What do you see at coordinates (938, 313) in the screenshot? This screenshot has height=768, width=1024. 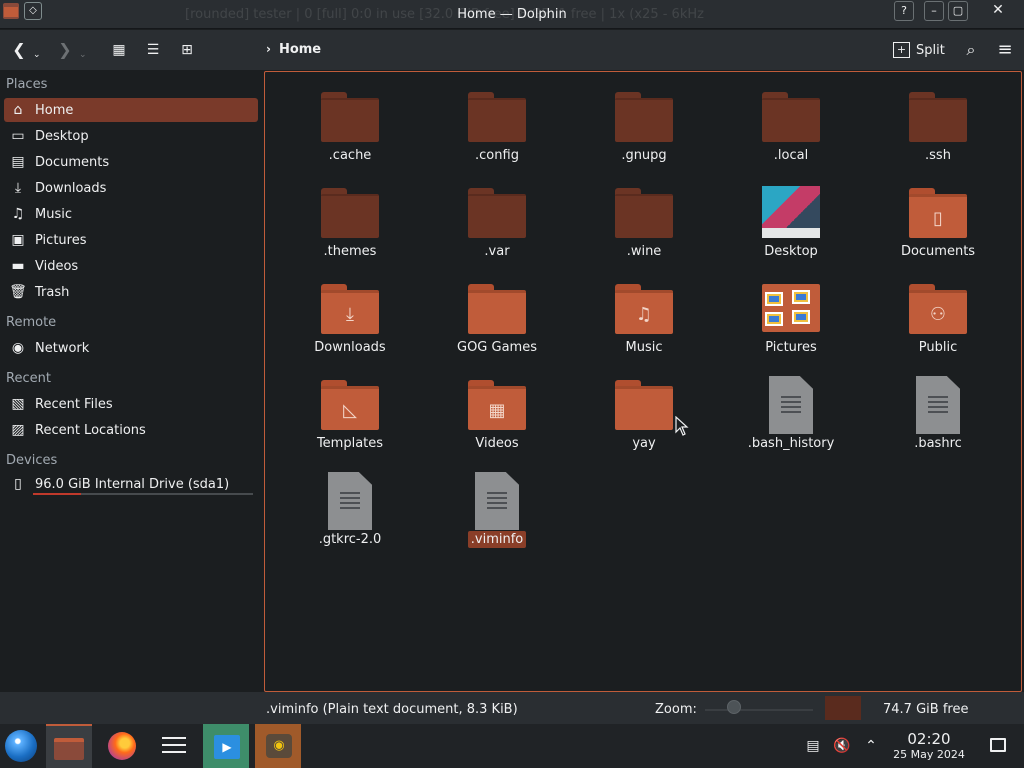 I see `file-item: ⚇ Public` at bounding box center [938, 313].